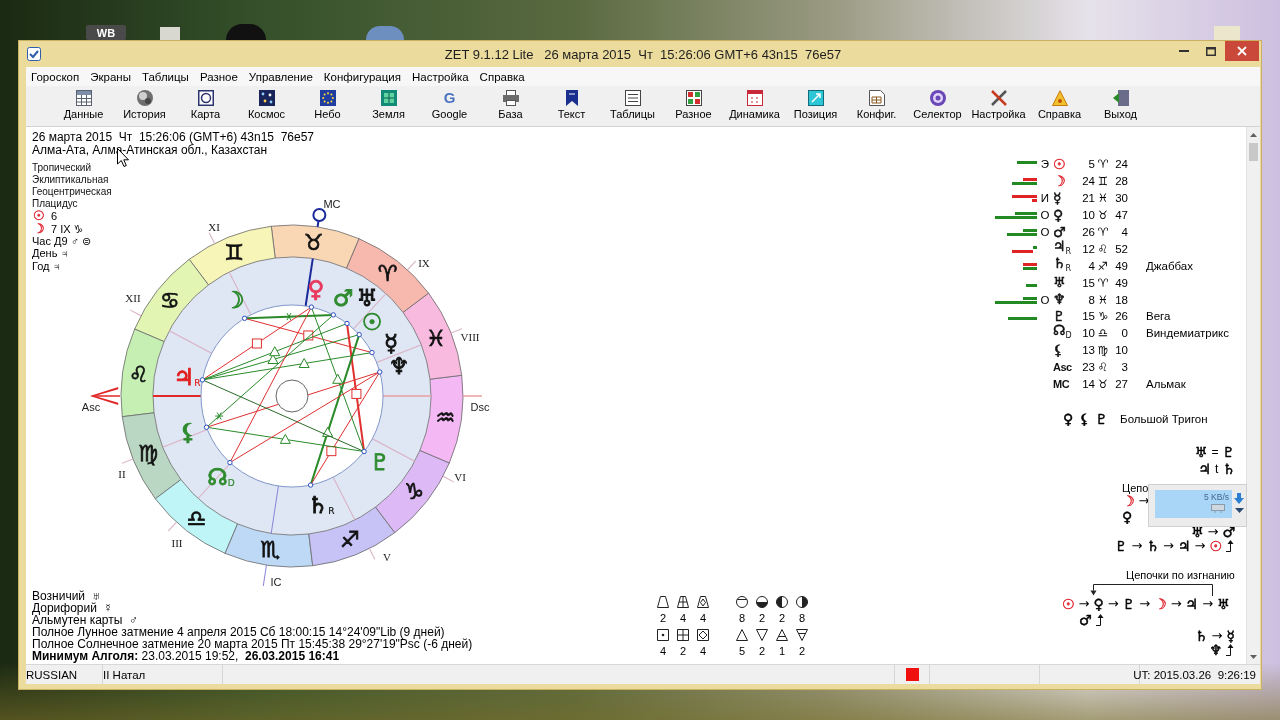 The height and width of the screenshot is (720, 1280). I want to click on scrollbar-thumb, so click(1253, 152).